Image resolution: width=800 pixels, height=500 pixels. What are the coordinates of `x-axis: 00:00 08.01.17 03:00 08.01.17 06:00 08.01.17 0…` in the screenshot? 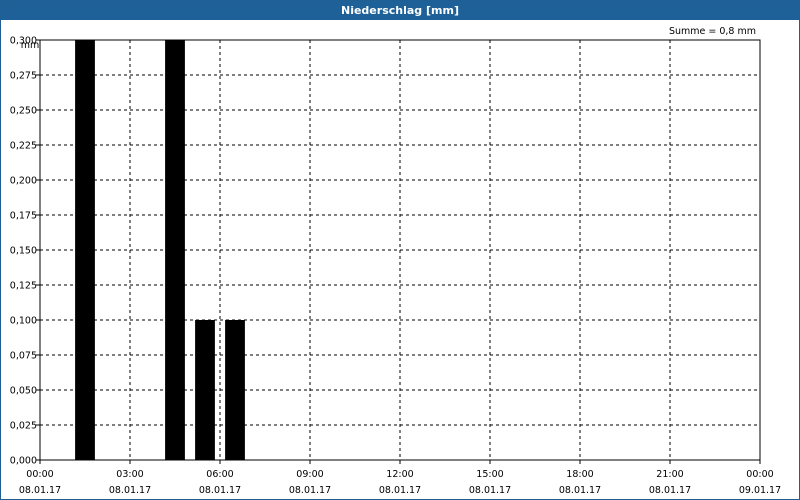 It's located at (400, 478).